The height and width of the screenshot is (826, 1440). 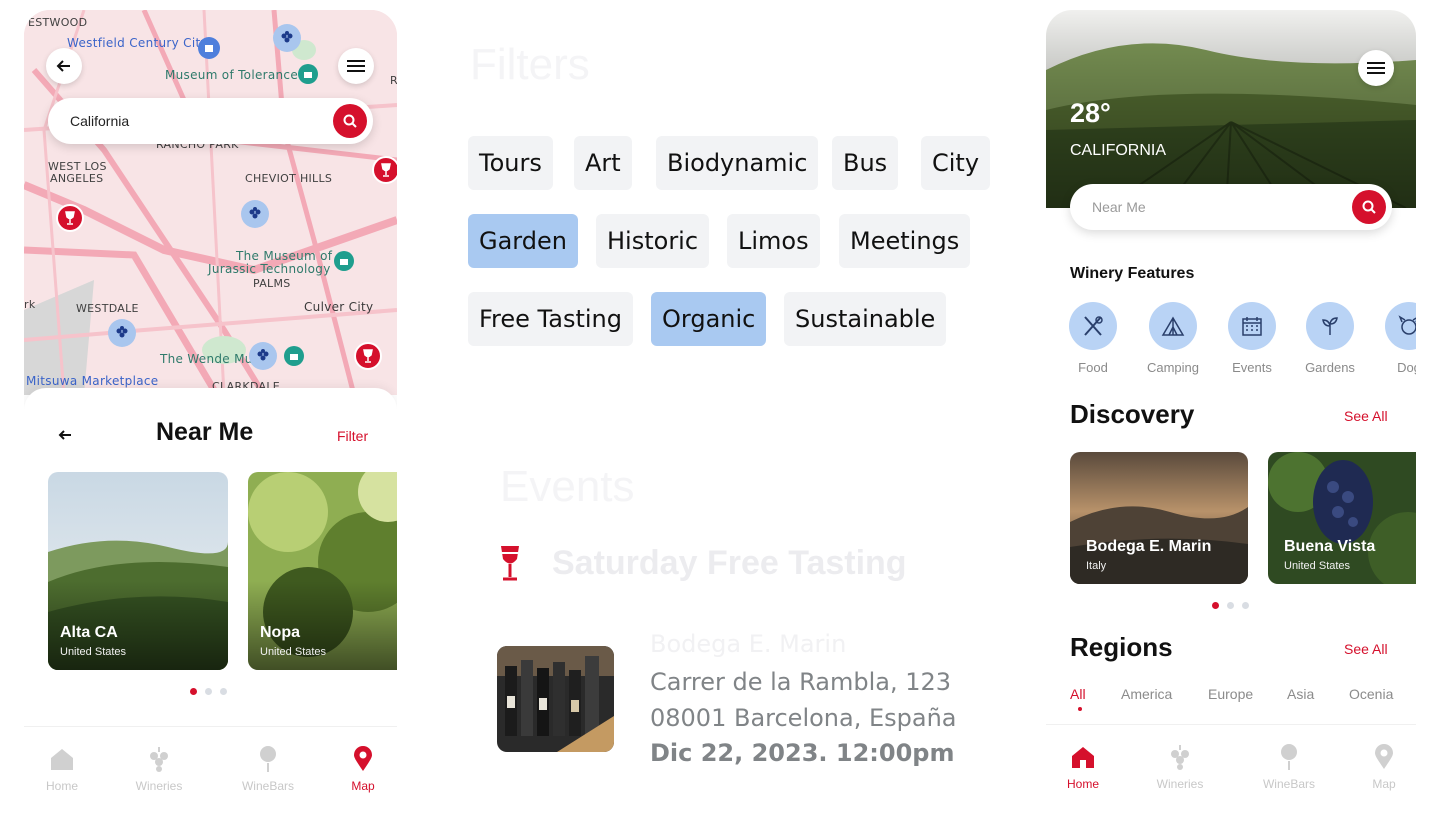 I want to click on map-pin-icon, so click(x=363, y=758).